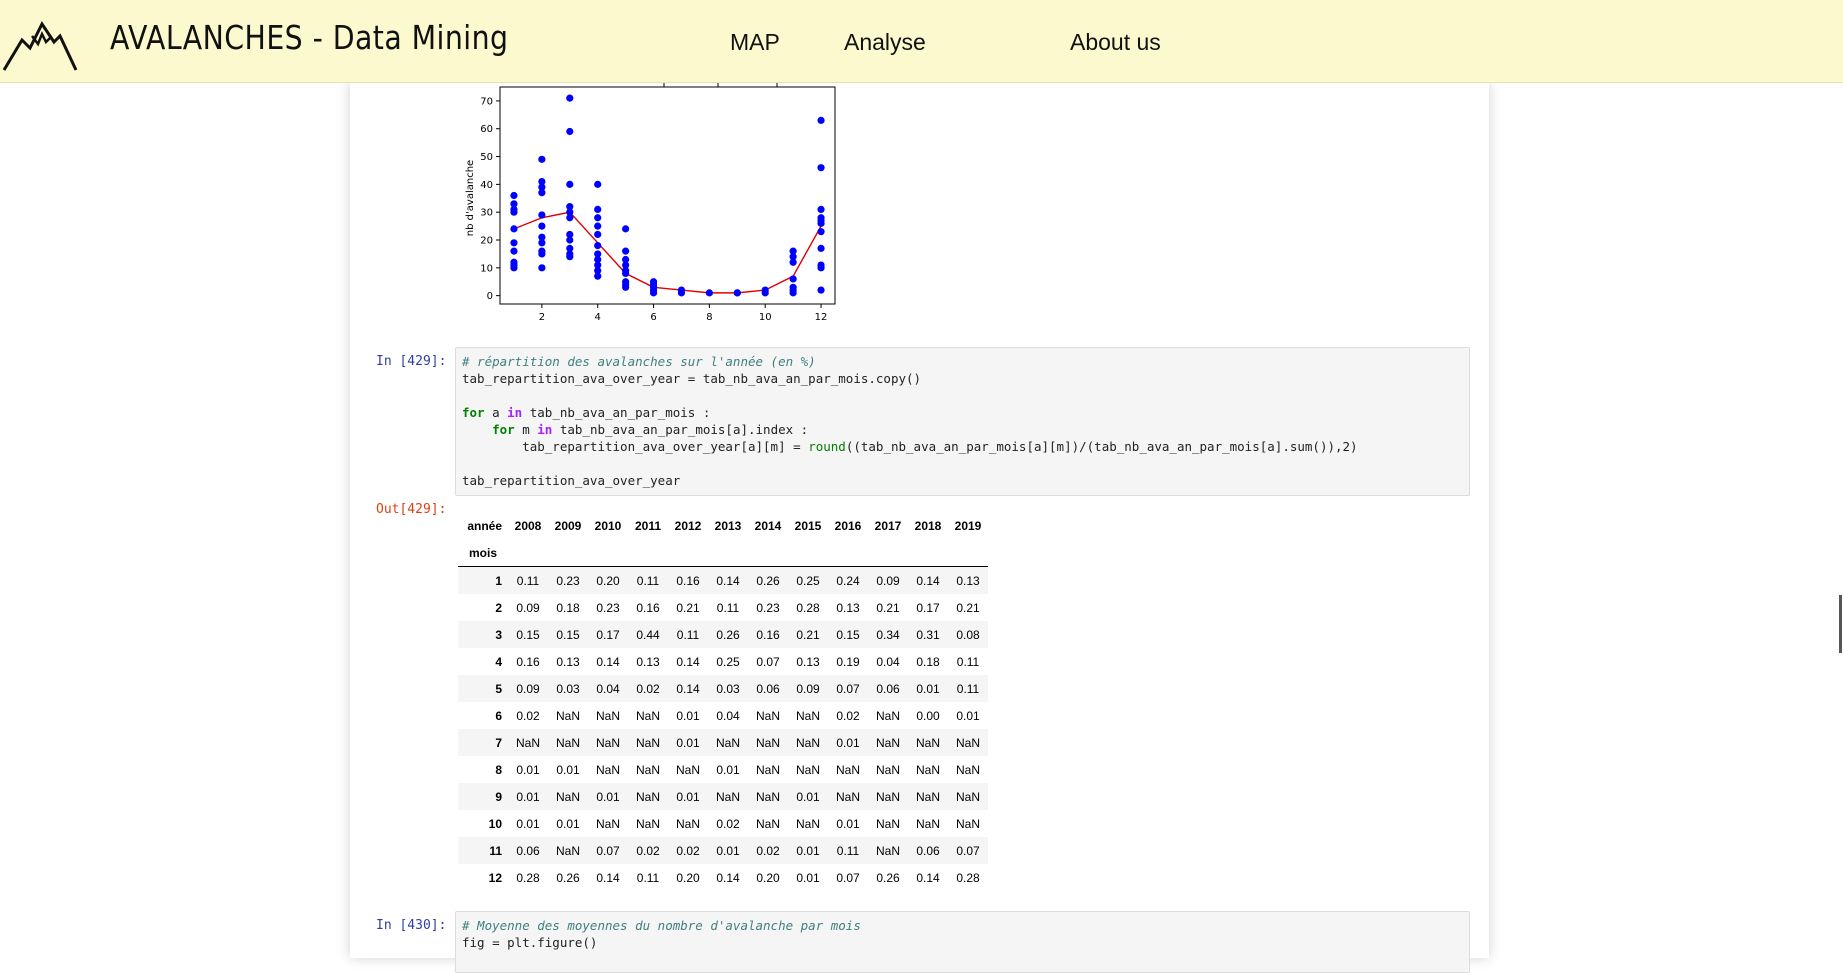  What do you see at coordinates (885, 42) in the screenshot?
I see `nav-link-analyse: Analyse` at bounding box center [885, 42].